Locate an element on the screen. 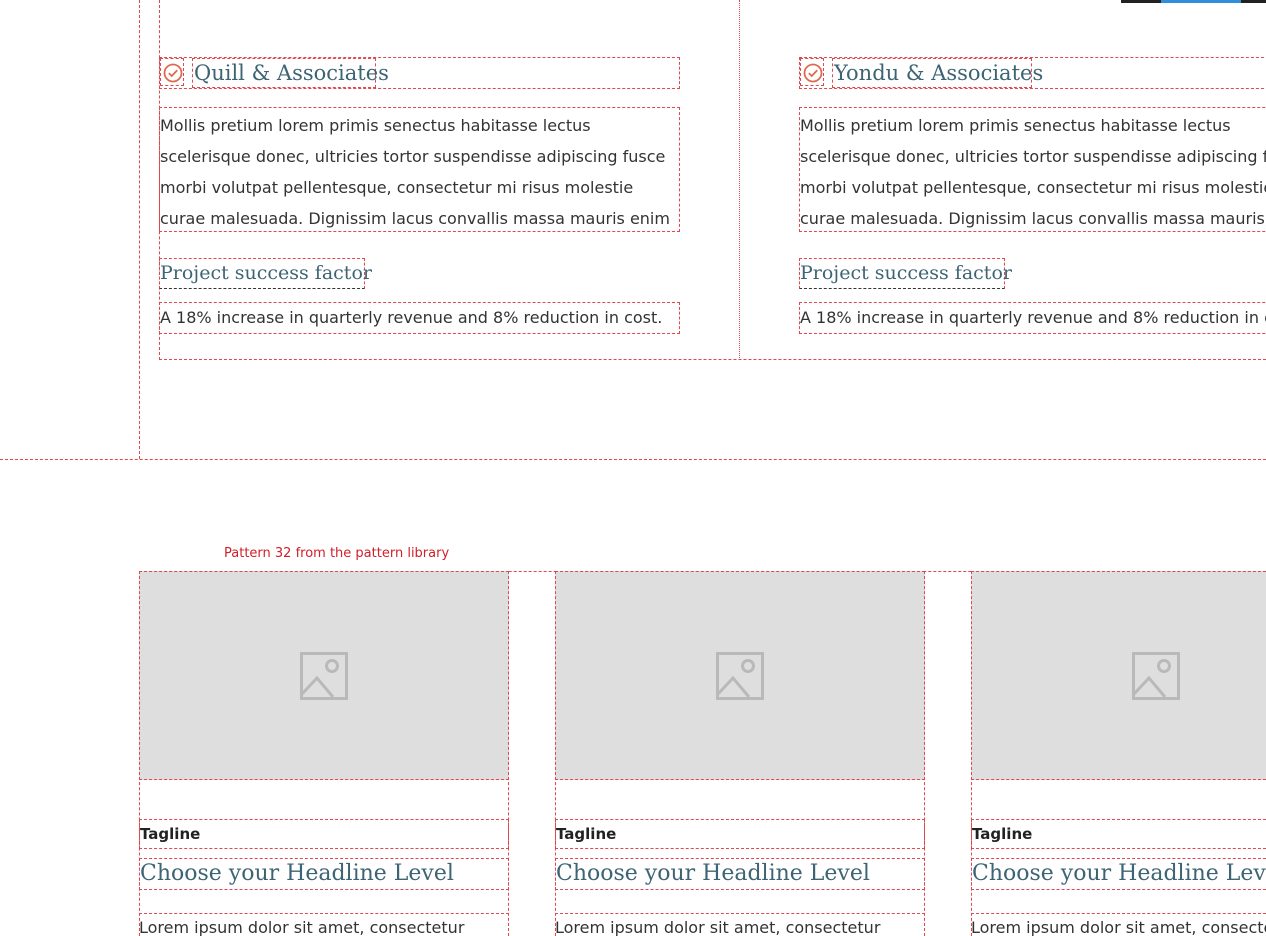 This screenshot has height=936, width=1266. company-name: Quill & Associates is located at coordinates (290, 73).